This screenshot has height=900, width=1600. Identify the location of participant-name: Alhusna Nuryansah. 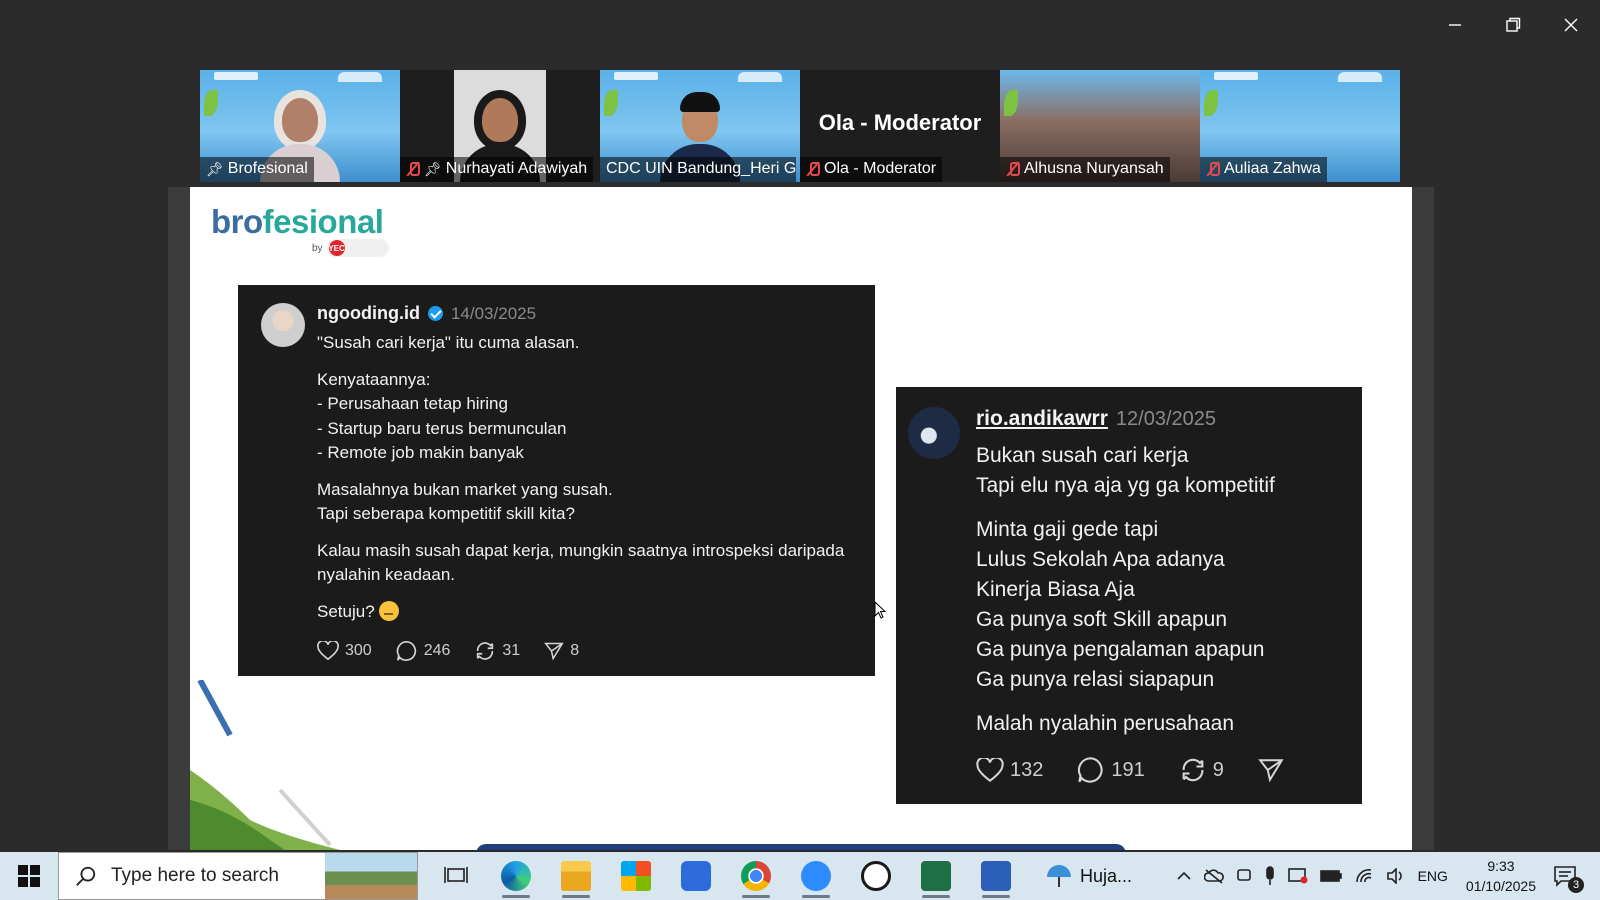
(1094, 168).